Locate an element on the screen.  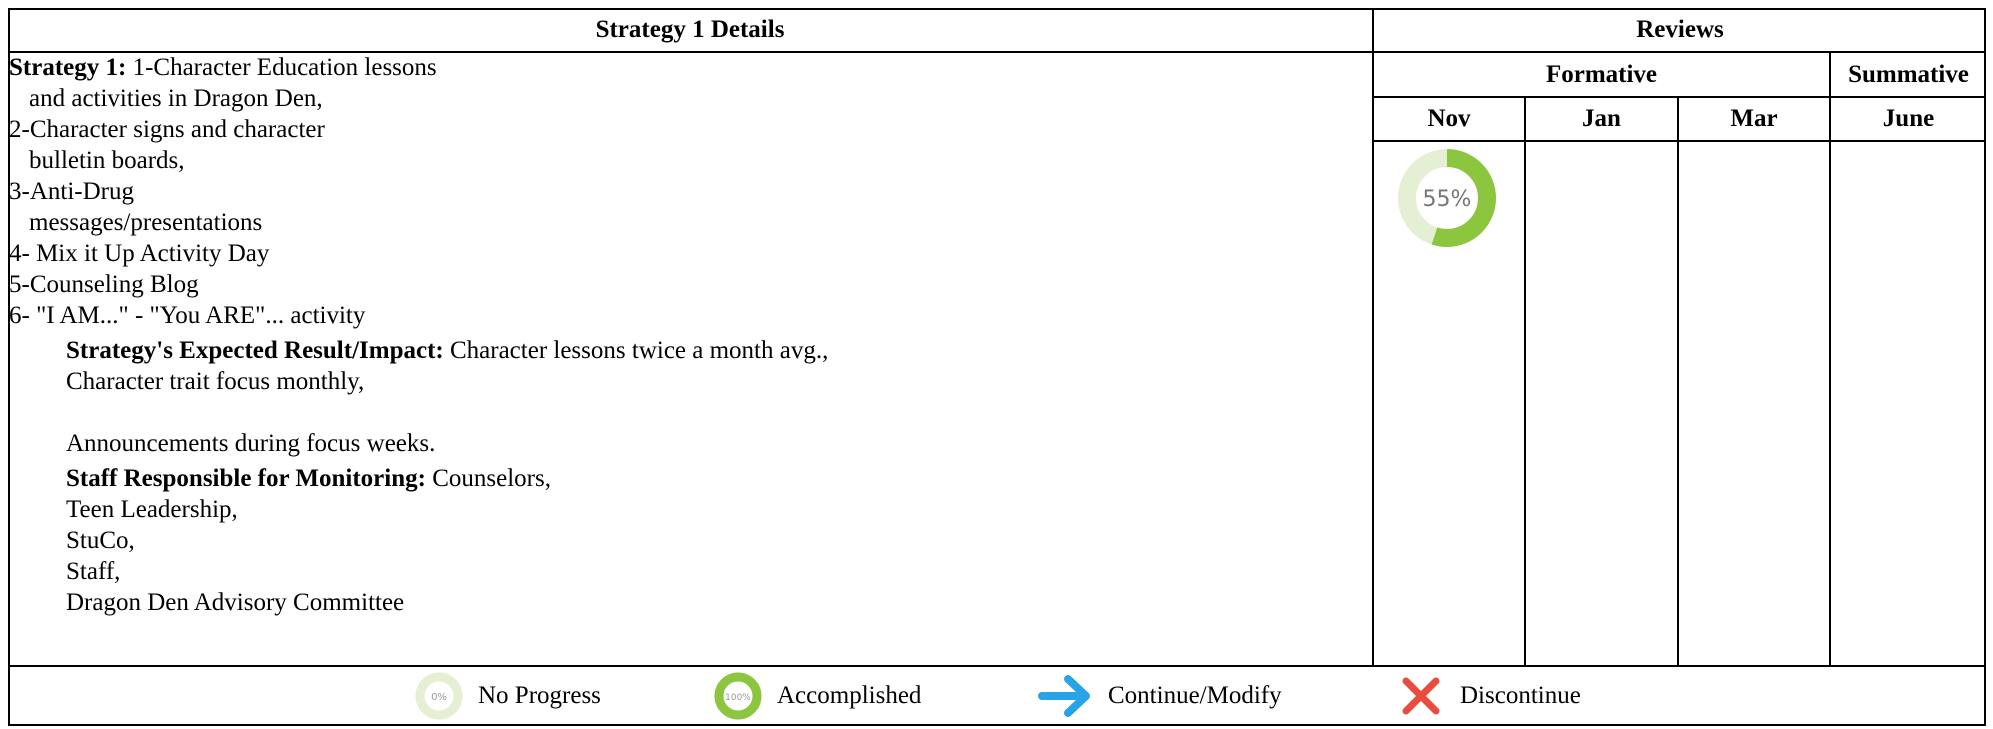
legend-continue-modify: Continue/Modify is located at coordinates (1160, 696).